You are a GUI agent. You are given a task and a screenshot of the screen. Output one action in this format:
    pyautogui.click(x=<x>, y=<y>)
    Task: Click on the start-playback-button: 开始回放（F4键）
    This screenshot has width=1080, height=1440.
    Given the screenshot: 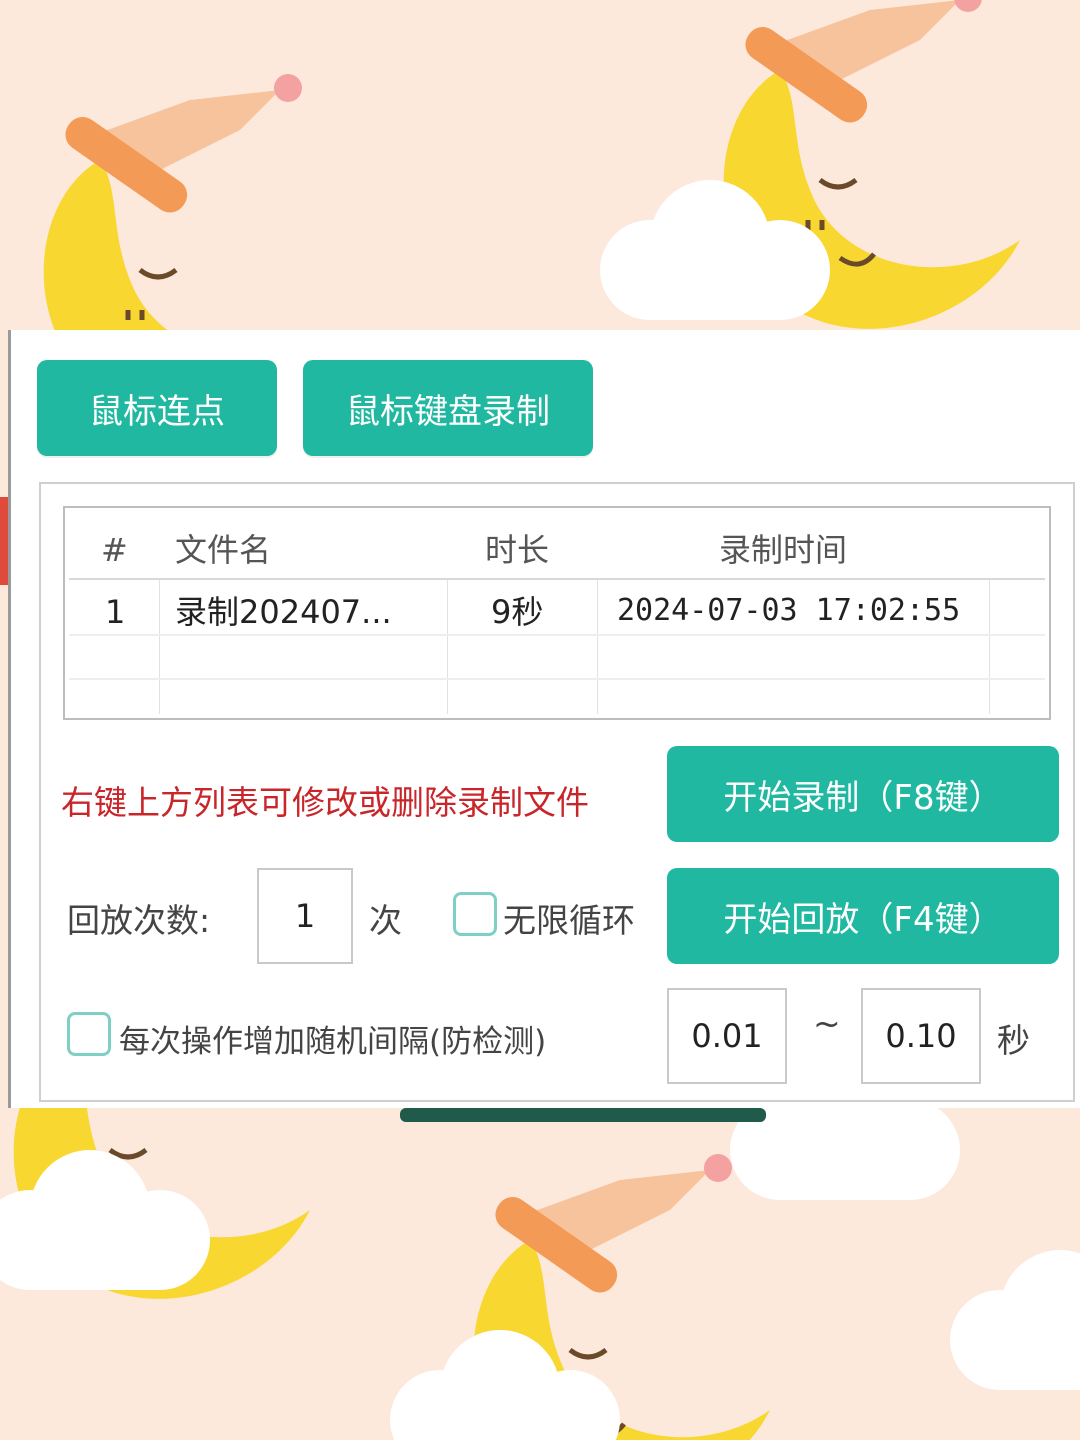 What is the action you would take?
    pyautogui.click(x=863, y=916)
    